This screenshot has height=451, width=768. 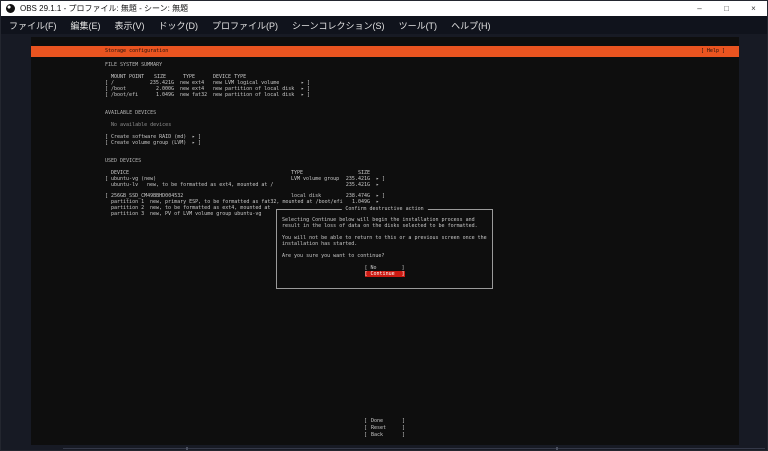 I want to click on dialog-title: Confirm destructive action, so click(x=384, y=209).